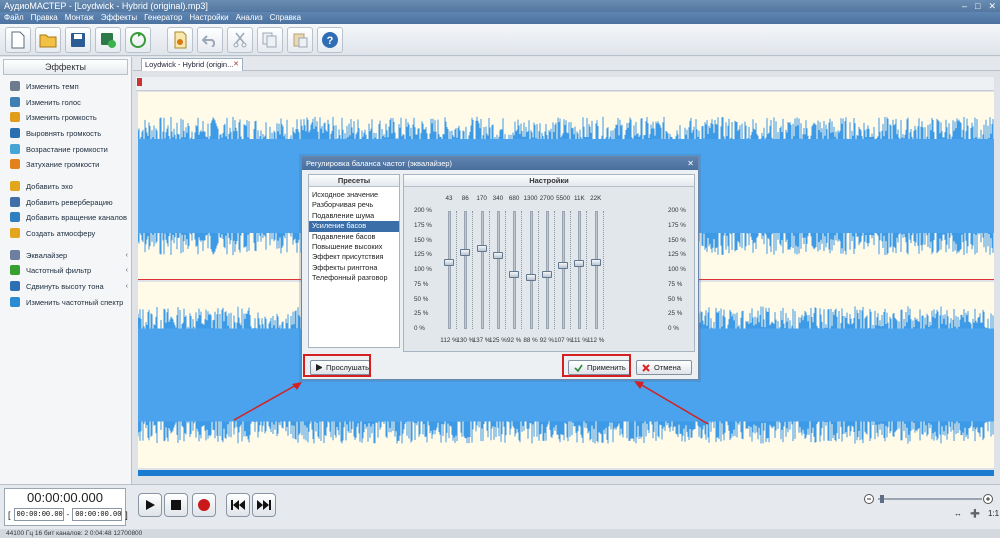 The image size is (1000, 538). I want to click on playhead-marker, so click(139, 82).